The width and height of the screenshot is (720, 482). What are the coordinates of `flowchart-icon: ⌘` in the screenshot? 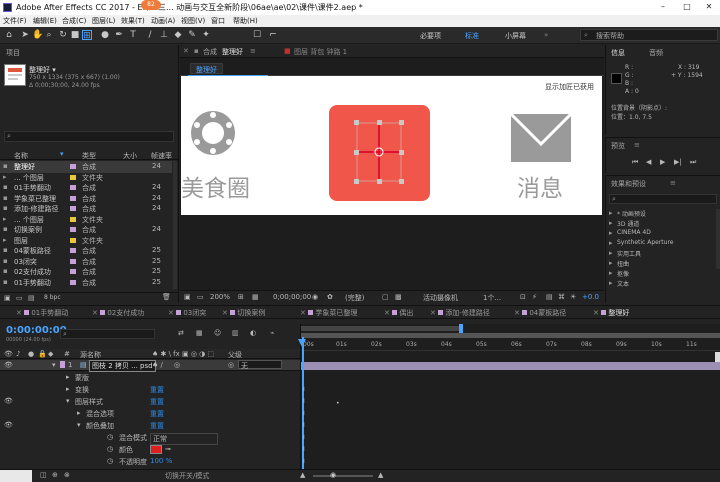 It's located at (561, 297).